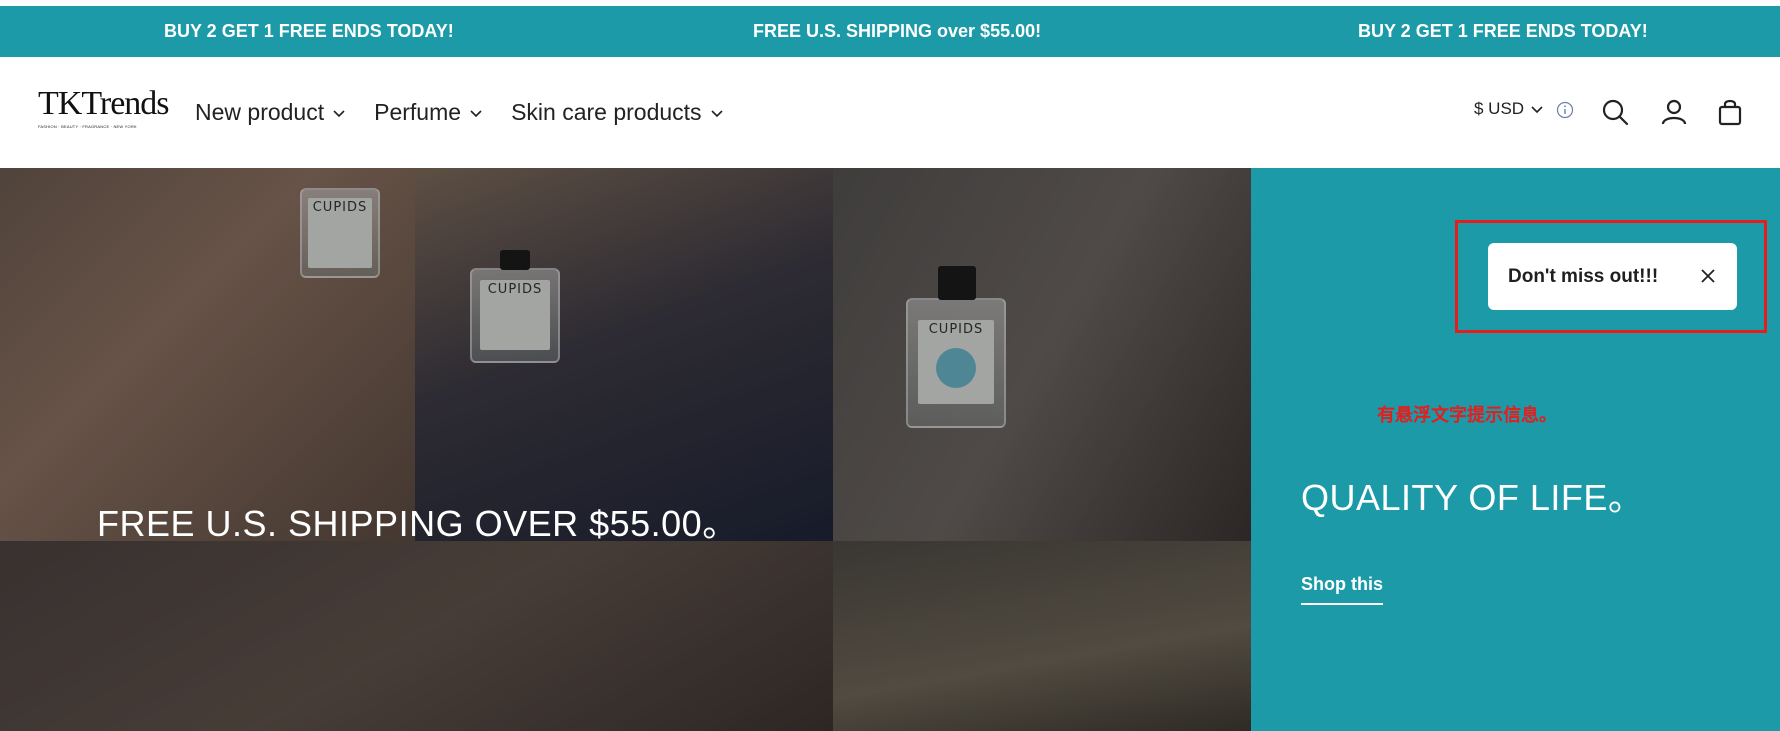 The image size is (1780, 731). Describe the element at coordinates (1708, 276) in the screenshot. I see `close-icon` at that location.